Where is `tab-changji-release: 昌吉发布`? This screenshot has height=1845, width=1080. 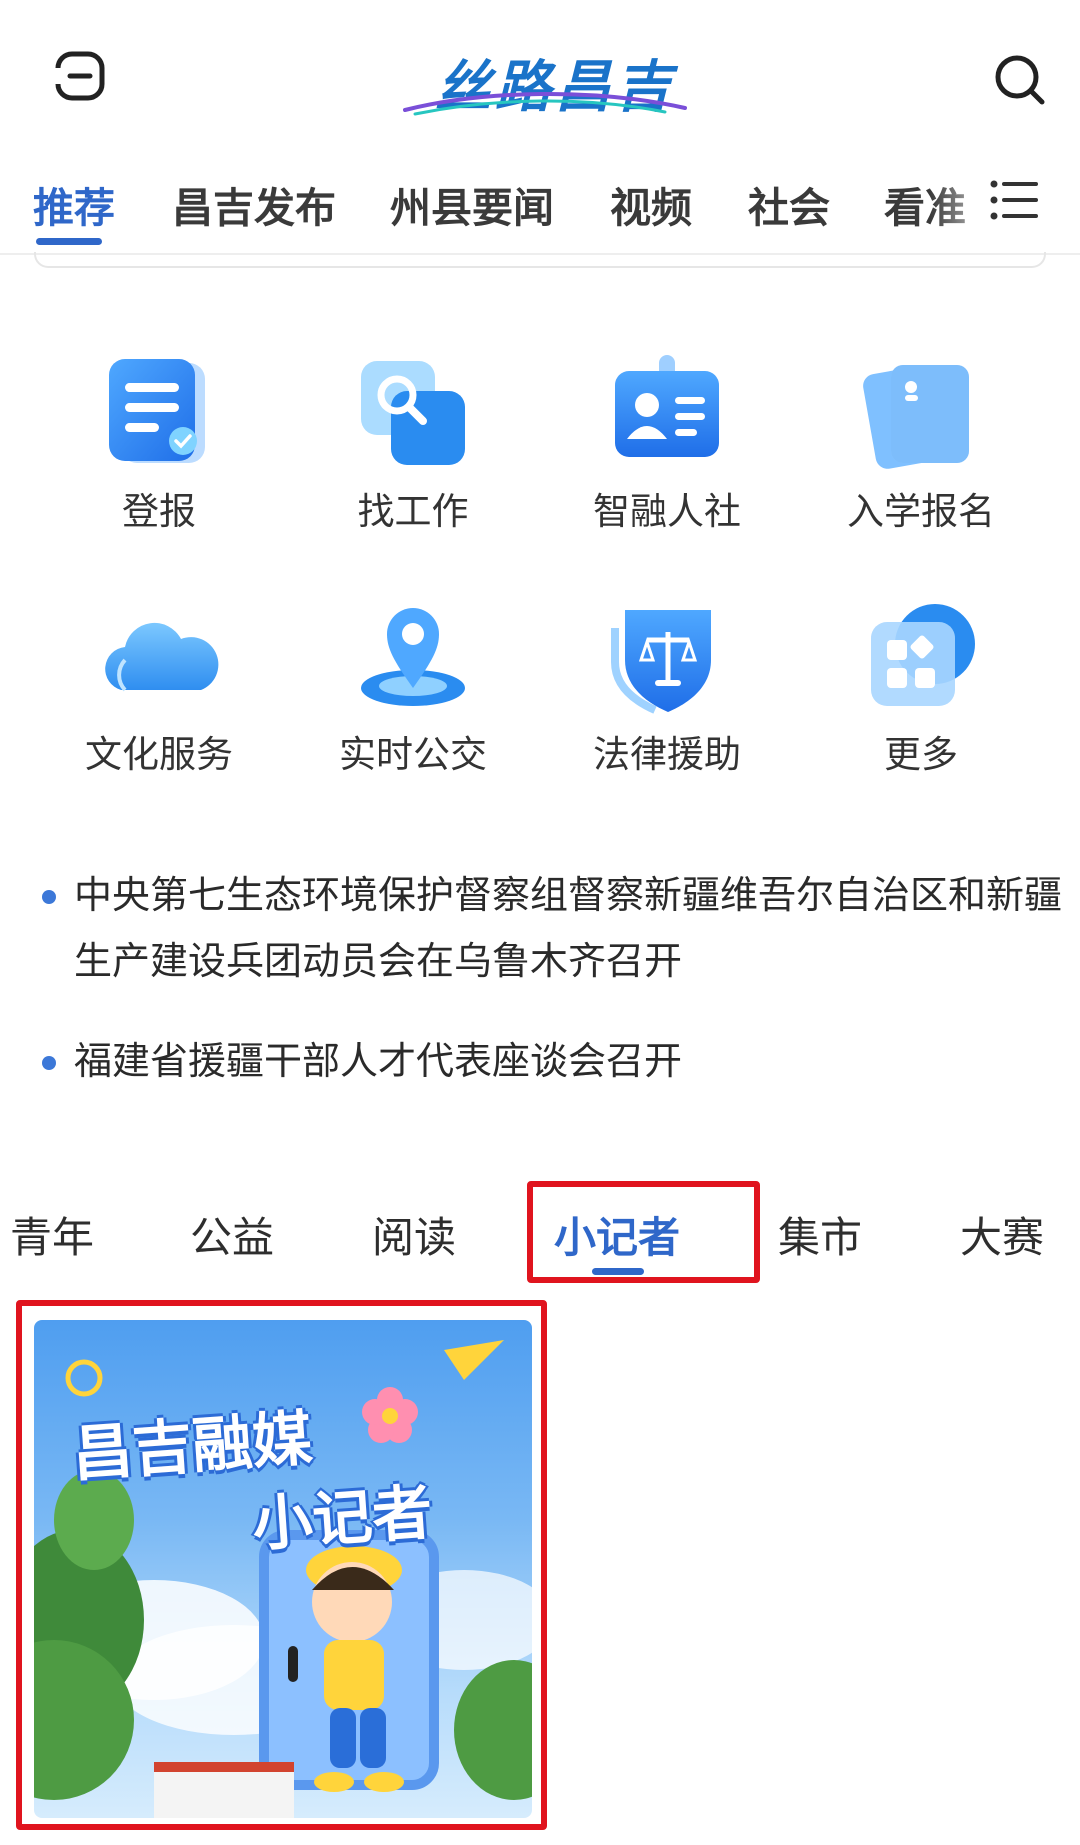
tab-changji-release: 昌吉发布 is located at coordinates (254, 204).